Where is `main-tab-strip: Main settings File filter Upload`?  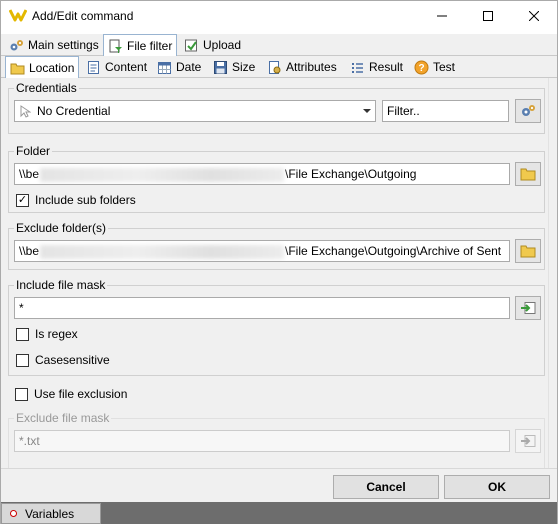 main-tab-strip: Main settings File filter Upload is located at coordinates (279, 45).